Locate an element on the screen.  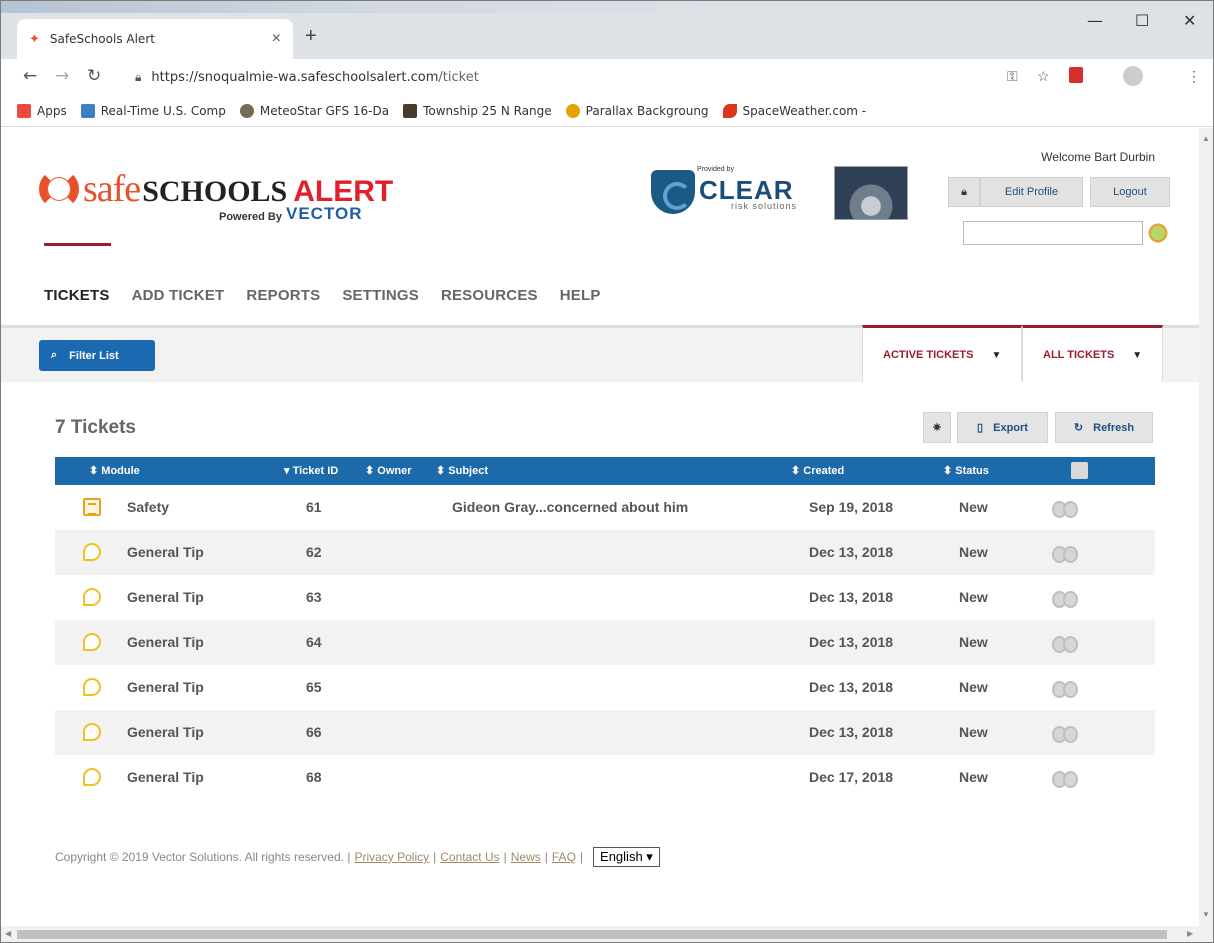
vertical-scrollbar: ▲ ▼ is located at coordinates (1206, 527).